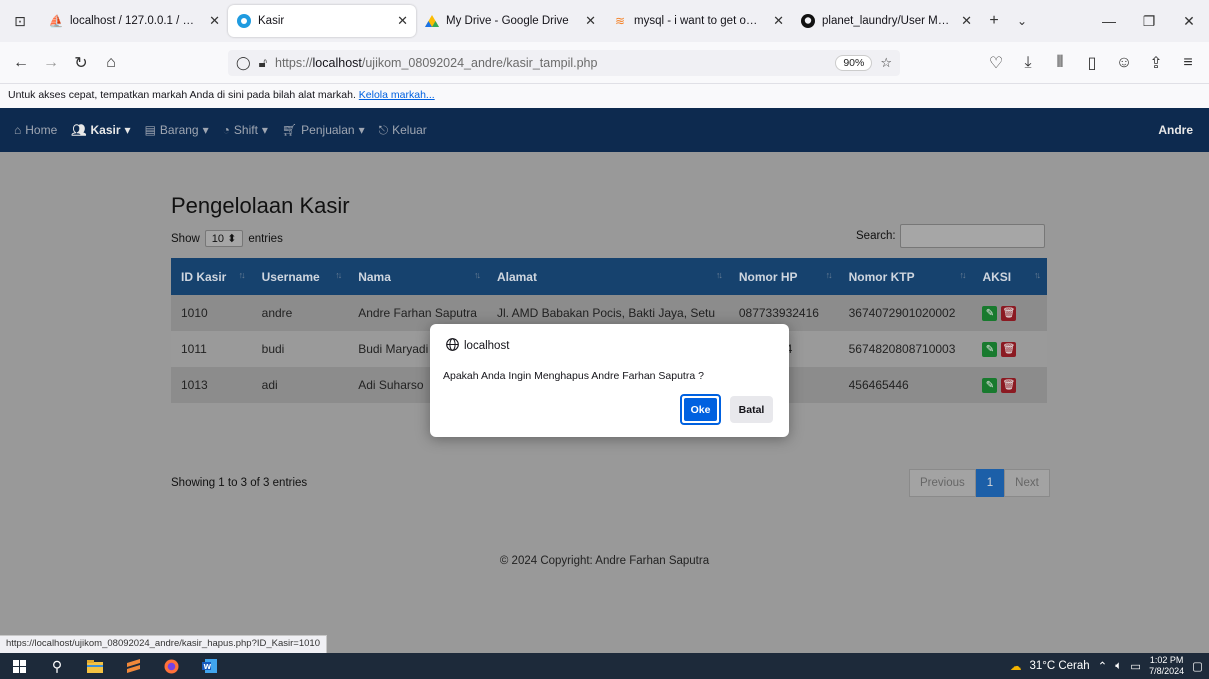 This screenshot has width=1209, height=679. What do you see at coordinates (1059, 666) in the screenshot?
I see `weather-text: 31°C Cerah` at bounding box center [1059, 666].